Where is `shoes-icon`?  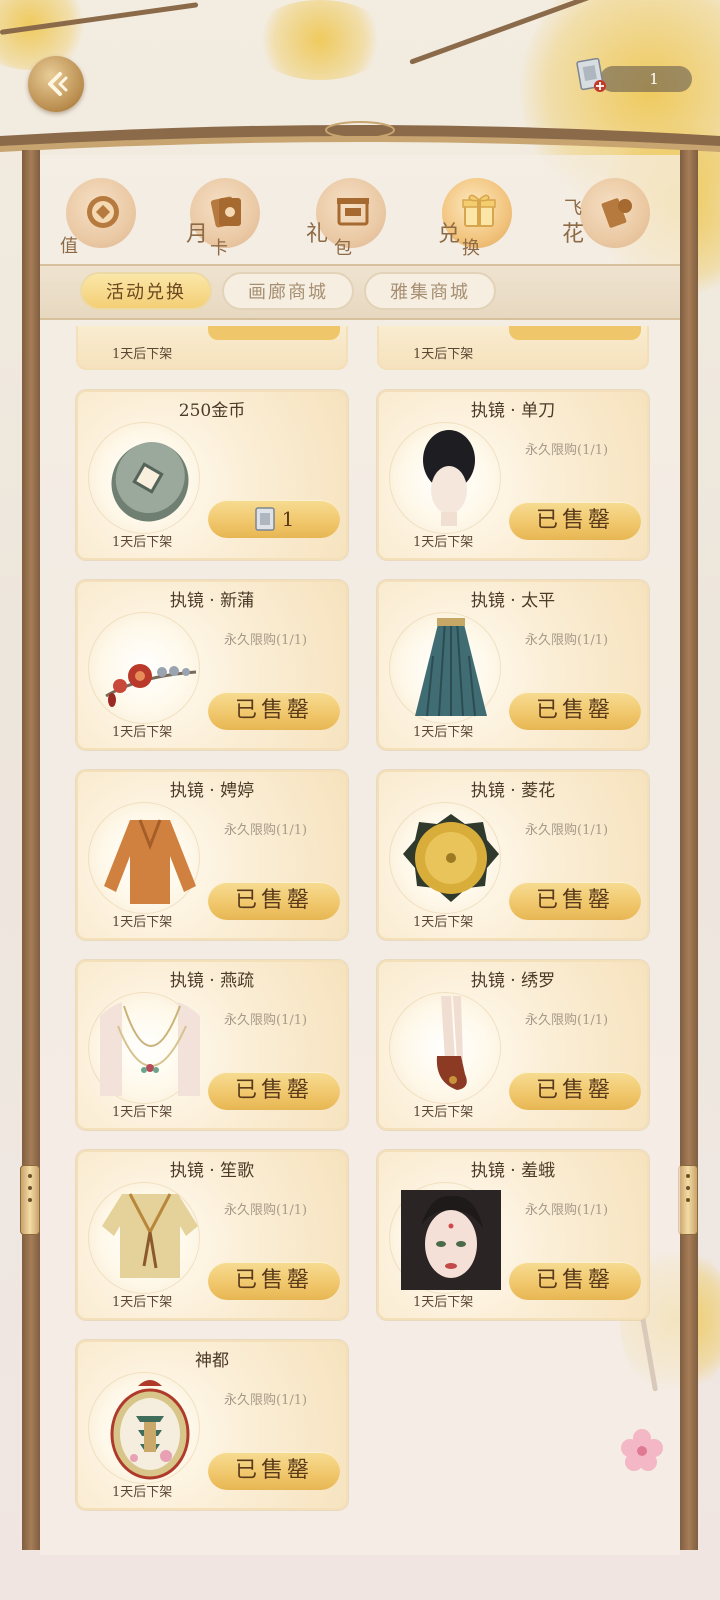
shoes-icon is located at coordinates (451, 1043).